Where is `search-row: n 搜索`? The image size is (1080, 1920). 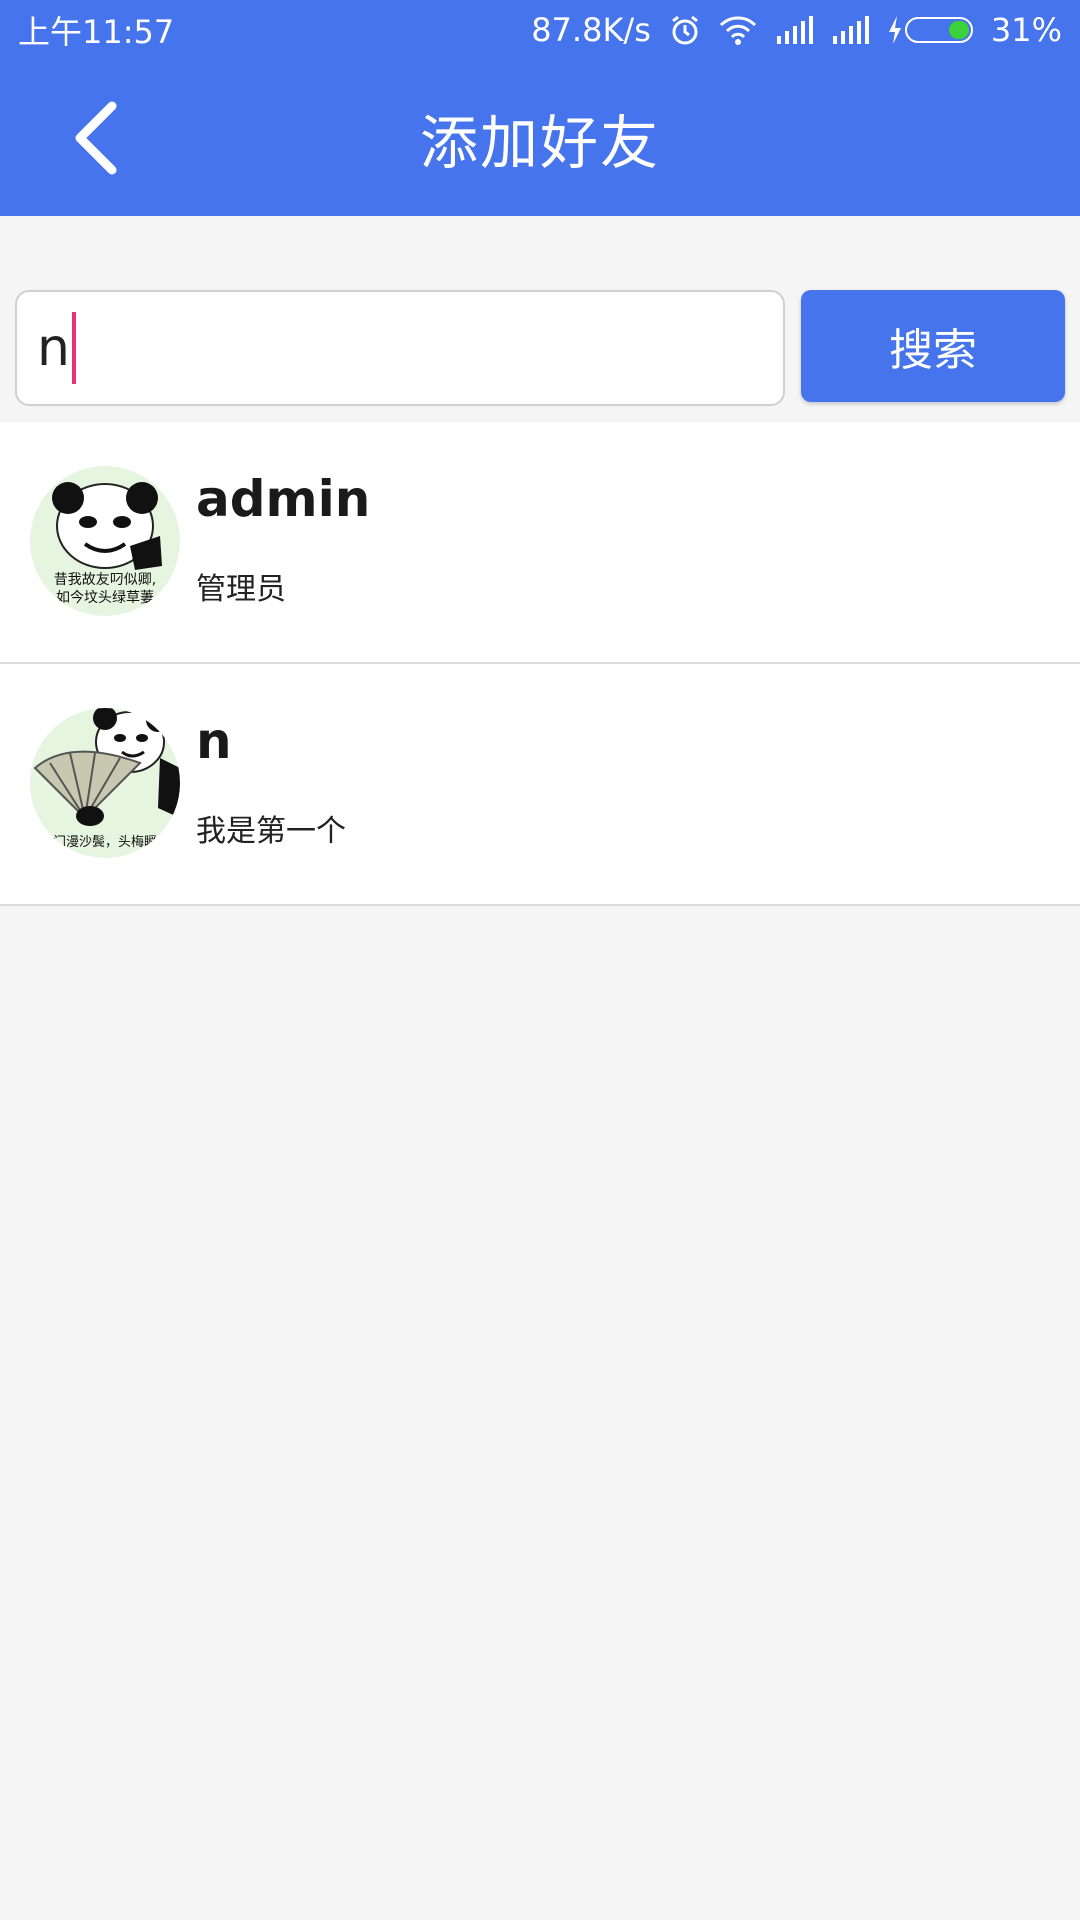 search-row: n 搜索 is located at coordinates (540, 348).